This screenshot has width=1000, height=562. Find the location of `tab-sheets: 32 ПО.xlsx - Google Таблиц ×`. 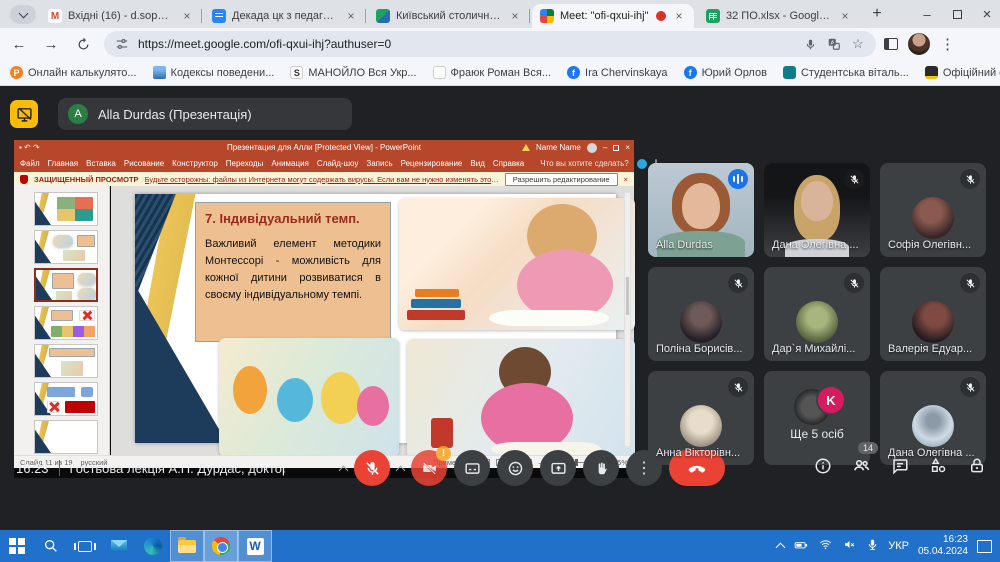

tab-sheets: 32 ПО.xlsx - Google Таблиц × is located at coordinates (779, 16).